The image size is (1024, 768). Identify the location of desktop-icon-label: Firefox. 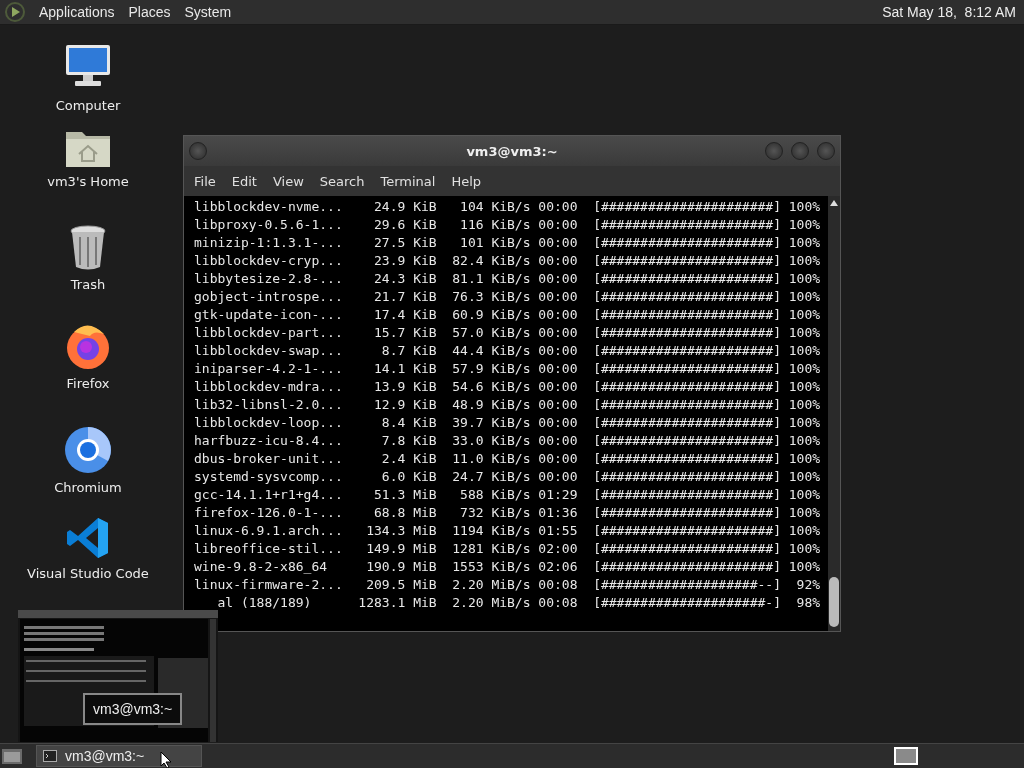
(88, 383).